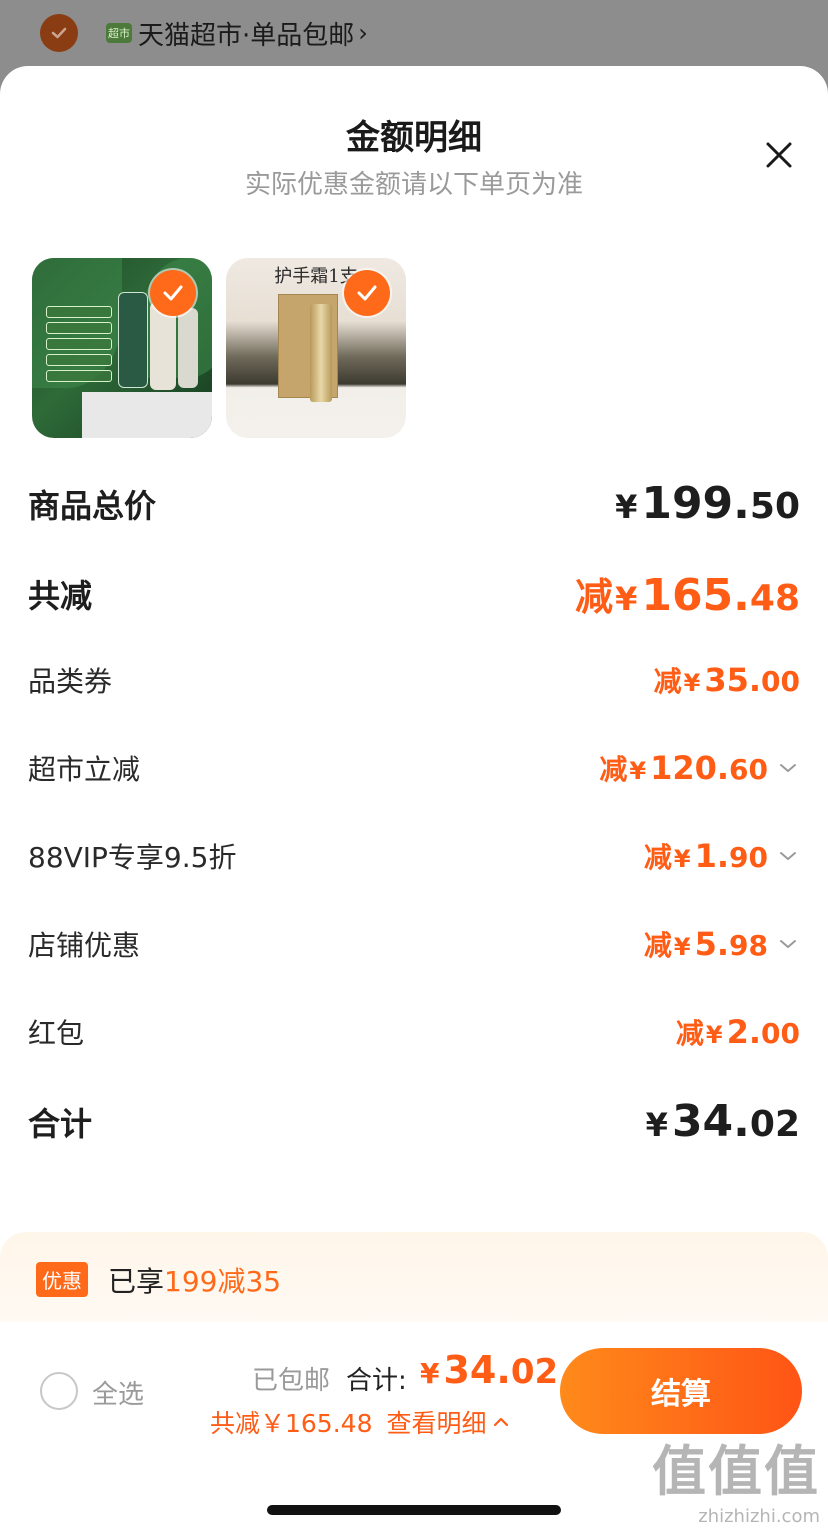 The image size is (828, 1535). What do you see at coordinates (707, 503) in the screenshot?
I see `row-amount: ¥ 199. 50` at bounding box center [707, 503].